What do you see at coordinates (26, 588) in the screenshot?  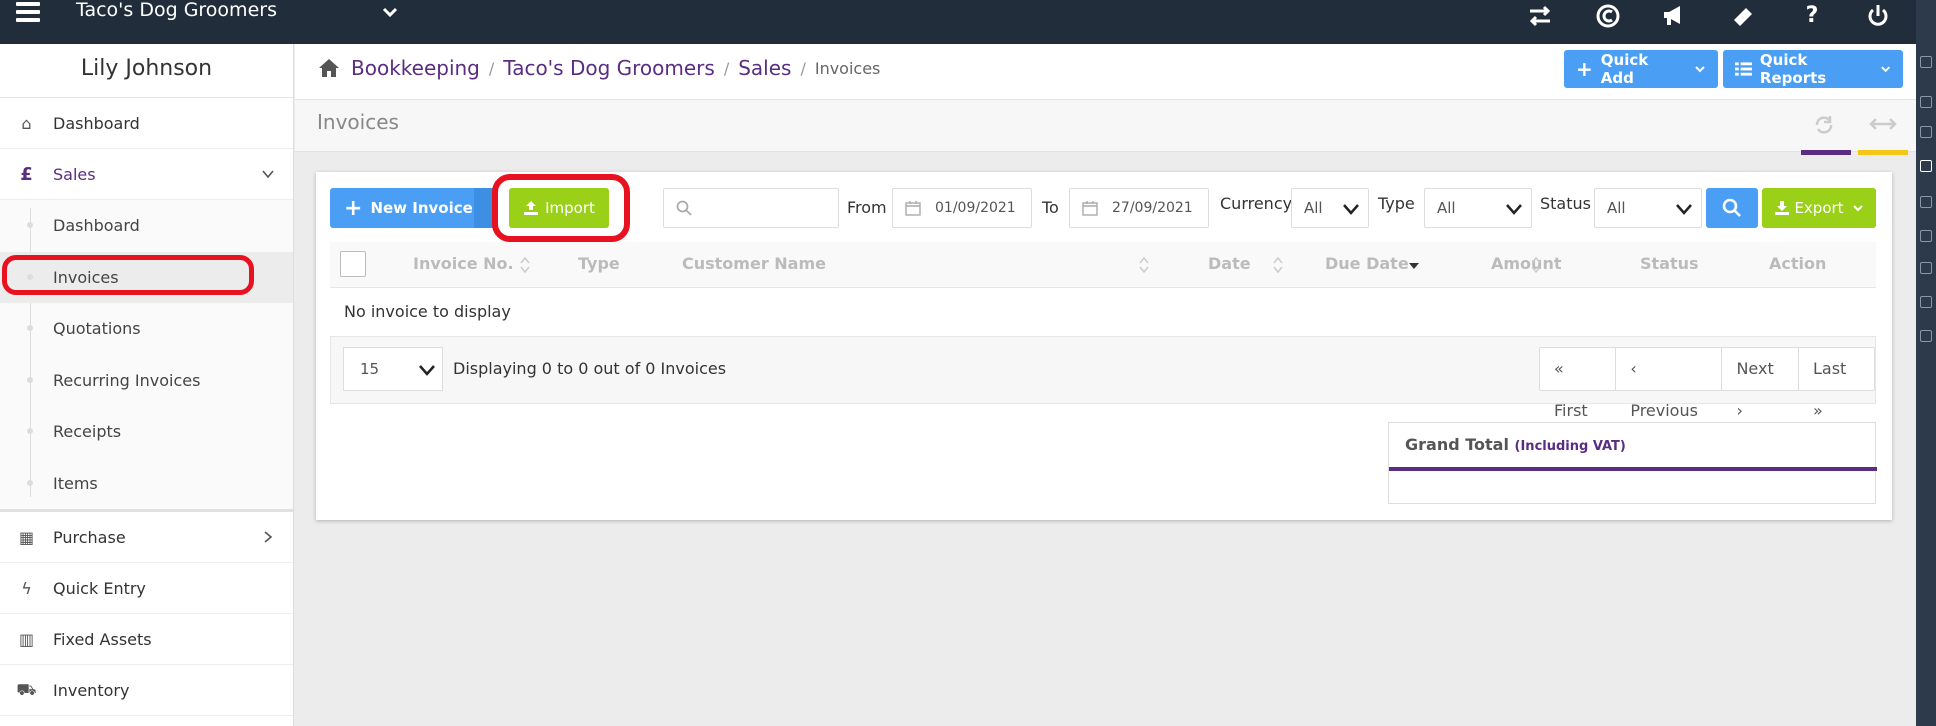 I see `lightning-icon: ϟ` at bounding box center [26, 588].